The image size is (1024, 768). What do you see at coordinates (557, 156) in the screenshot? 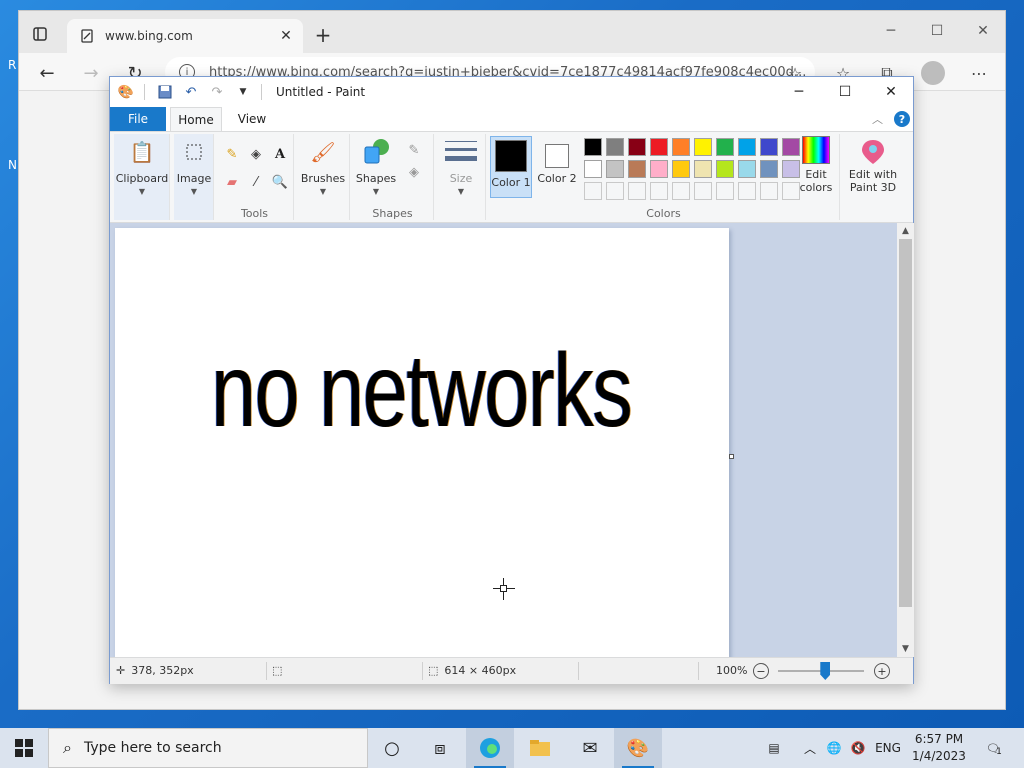
I see `color2-swatch` at bounding box center [557, 156].